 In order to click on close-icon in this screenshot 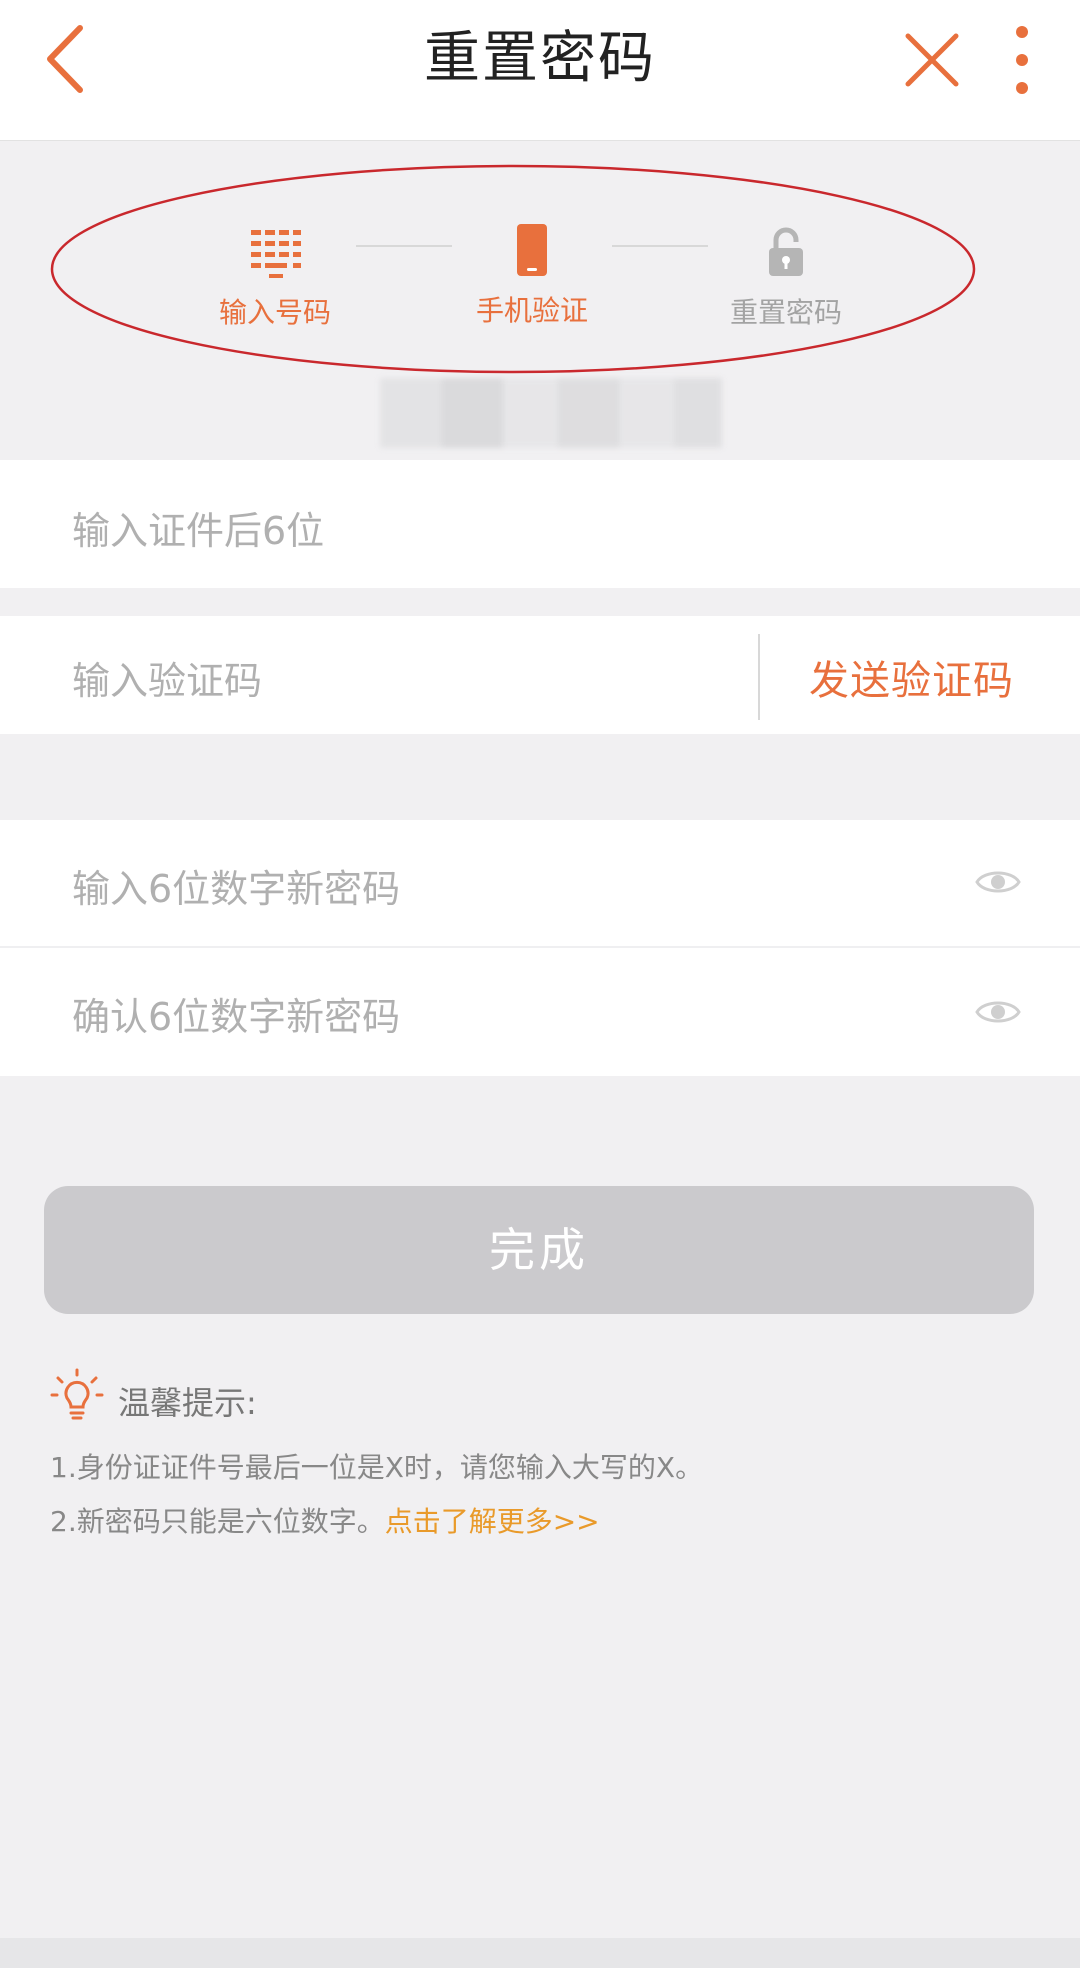, I will do `click(932, 60)`.